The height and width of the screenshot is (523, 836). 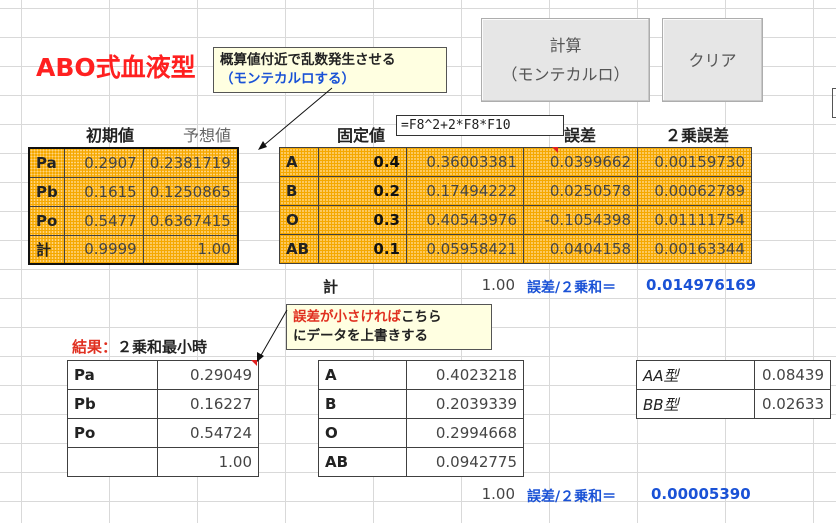 I want to click on arrow-to-result-cell, so click(x=273, y=333).